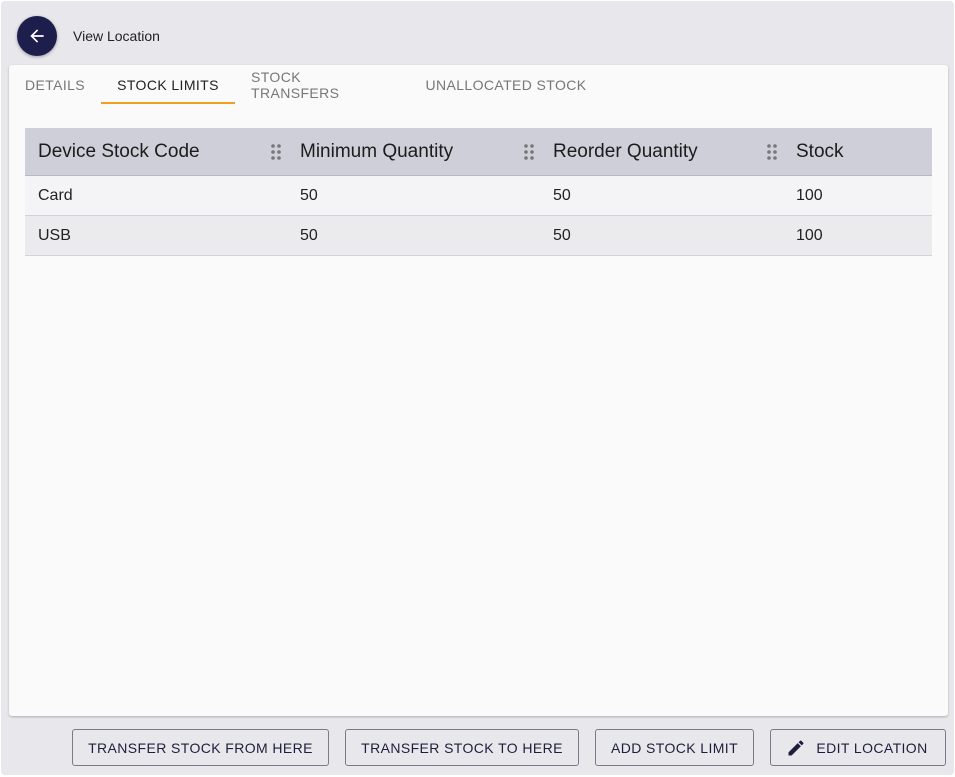  What do you see at coordinates (168, 85) in the screenshot?
I see `tab-stock-limits: STOCK LIMITS` at bounding box center [168, 85].